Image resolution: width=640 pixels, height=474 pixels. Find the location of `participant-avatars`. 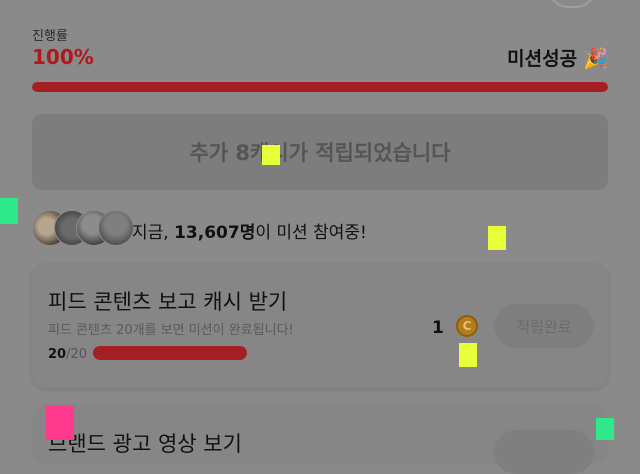

participant-avatars is located at coordinates (83, 228).